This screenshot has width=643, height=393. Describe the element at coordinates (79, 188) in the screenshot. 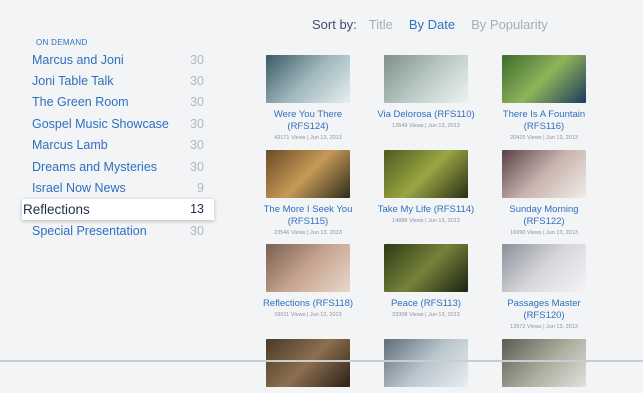

I see `sidebar-item-label: Israel Now News` at that location.